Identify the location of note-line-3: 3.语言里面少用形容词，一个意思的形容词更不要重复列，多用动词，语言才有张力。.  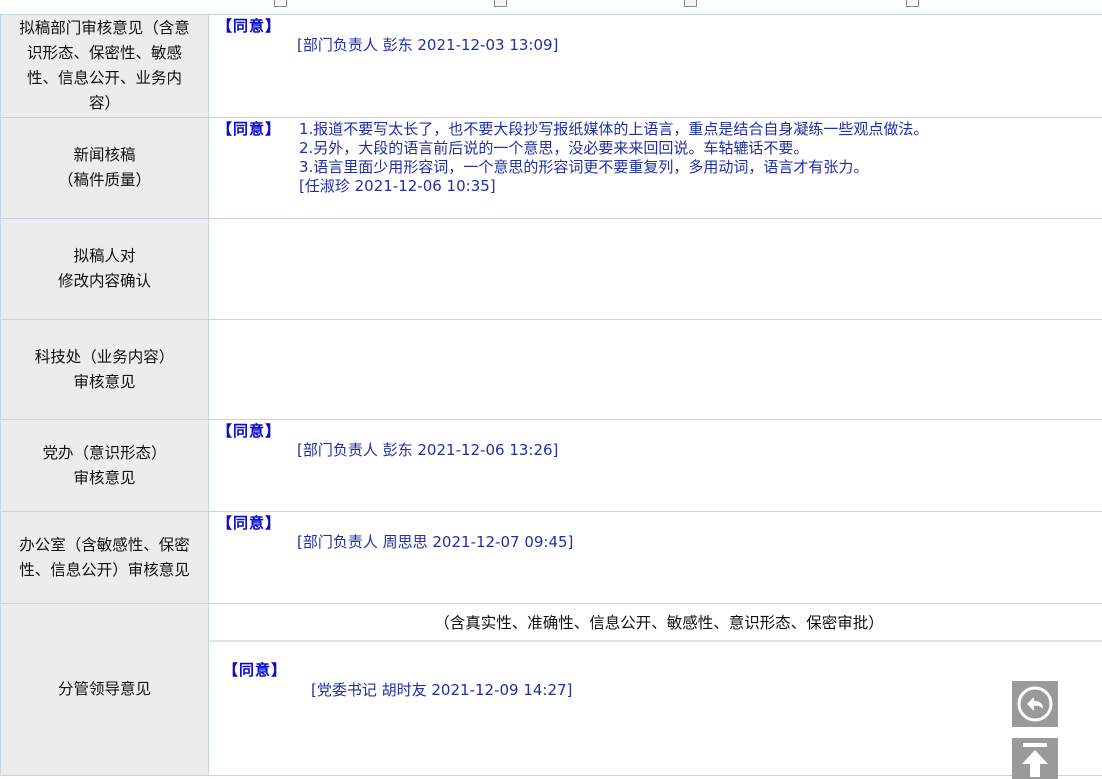
(584, 167).